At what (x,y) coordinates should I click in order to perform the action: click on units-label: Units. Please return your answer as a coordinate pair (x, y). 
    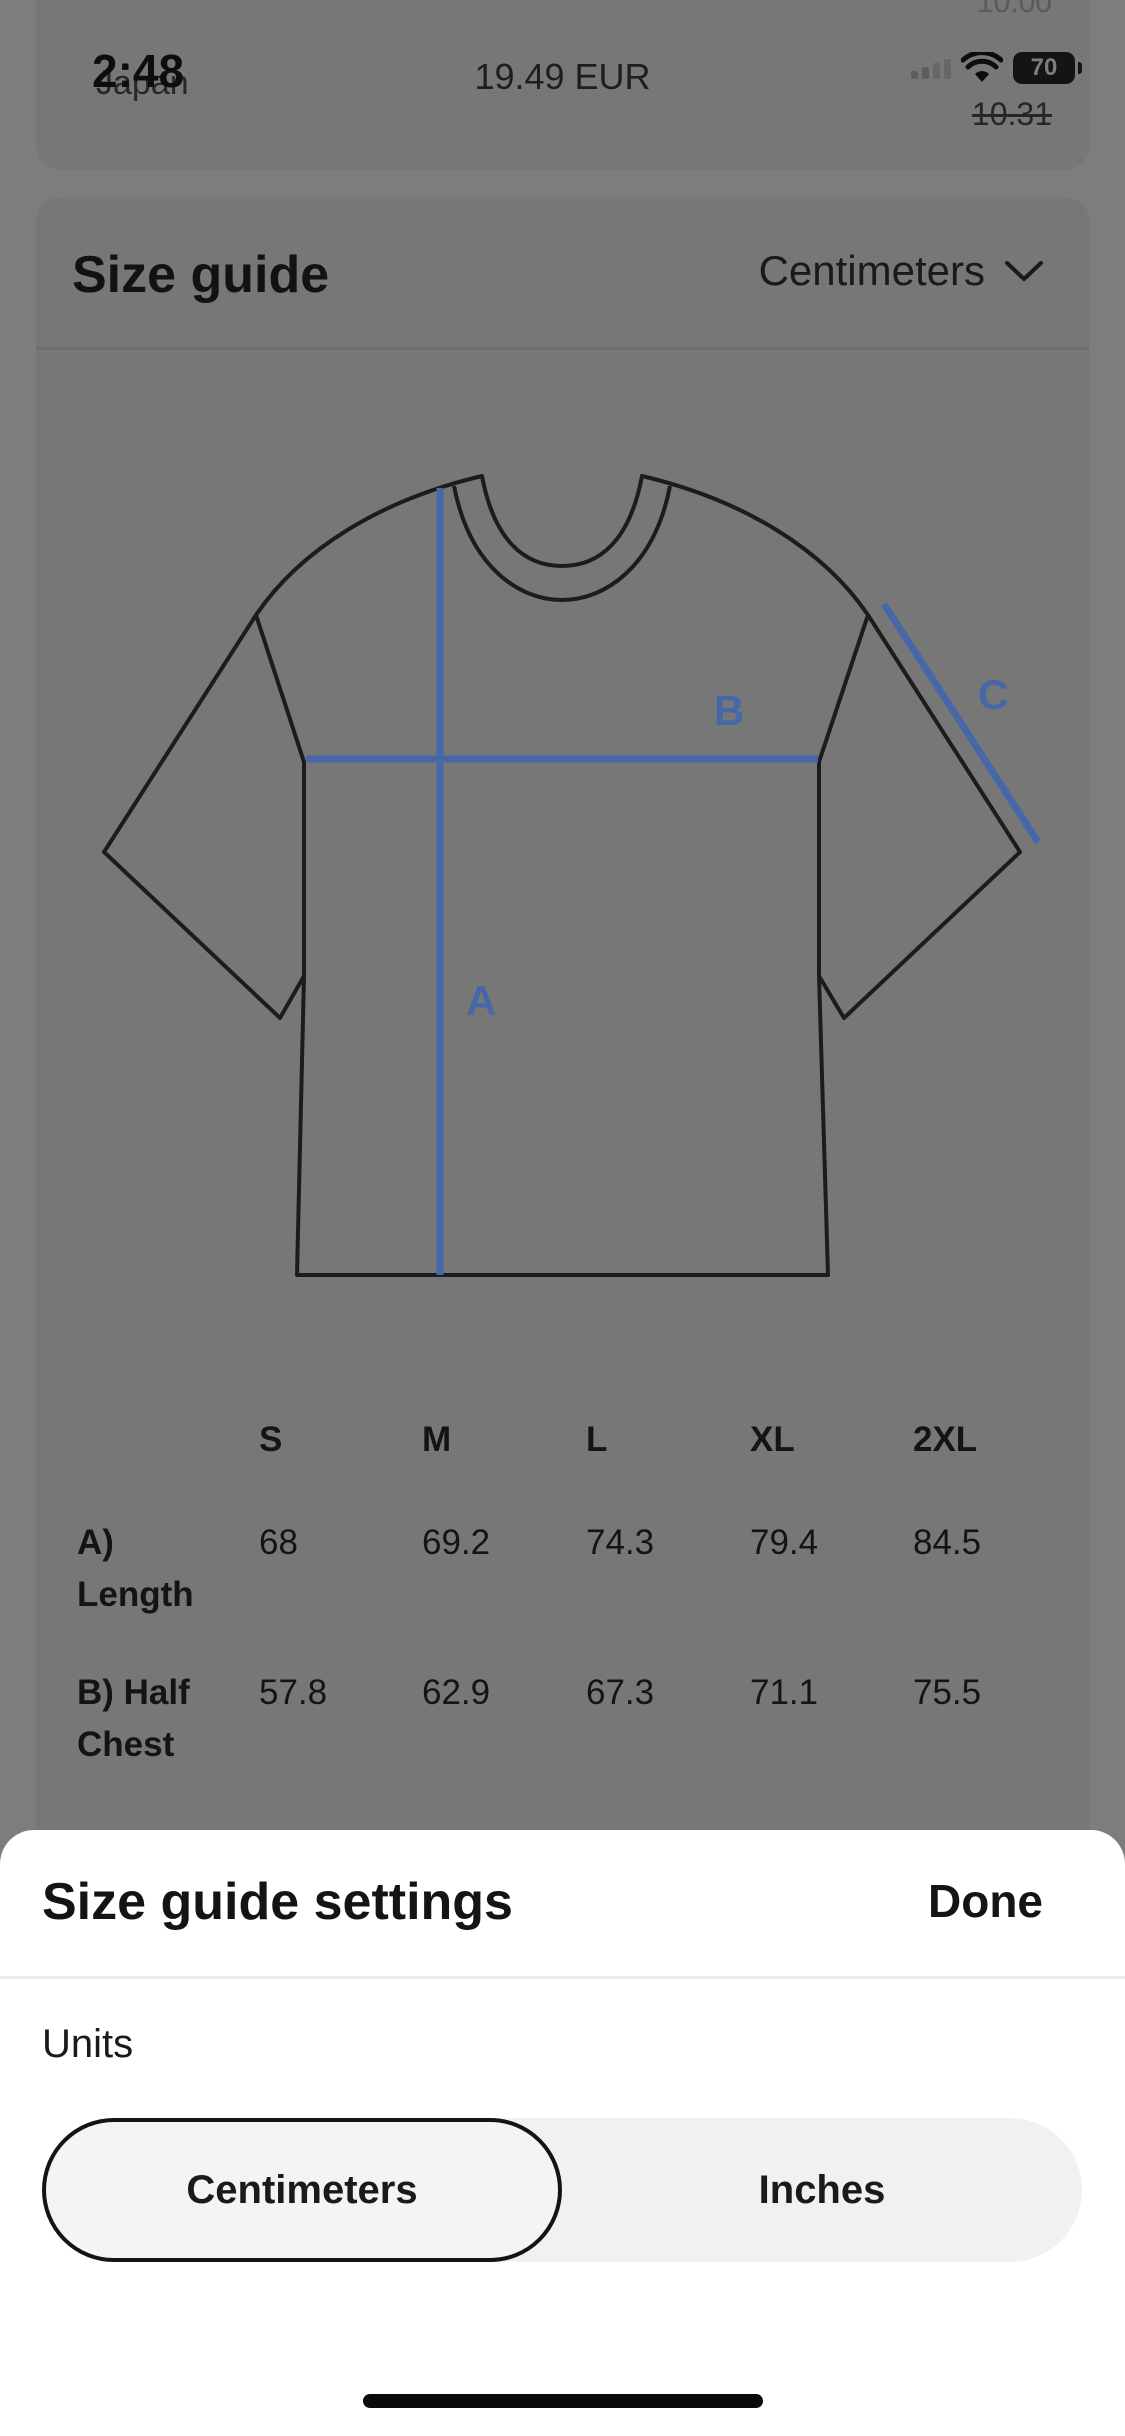
    Looking at the image, I should click on (88, 2044).